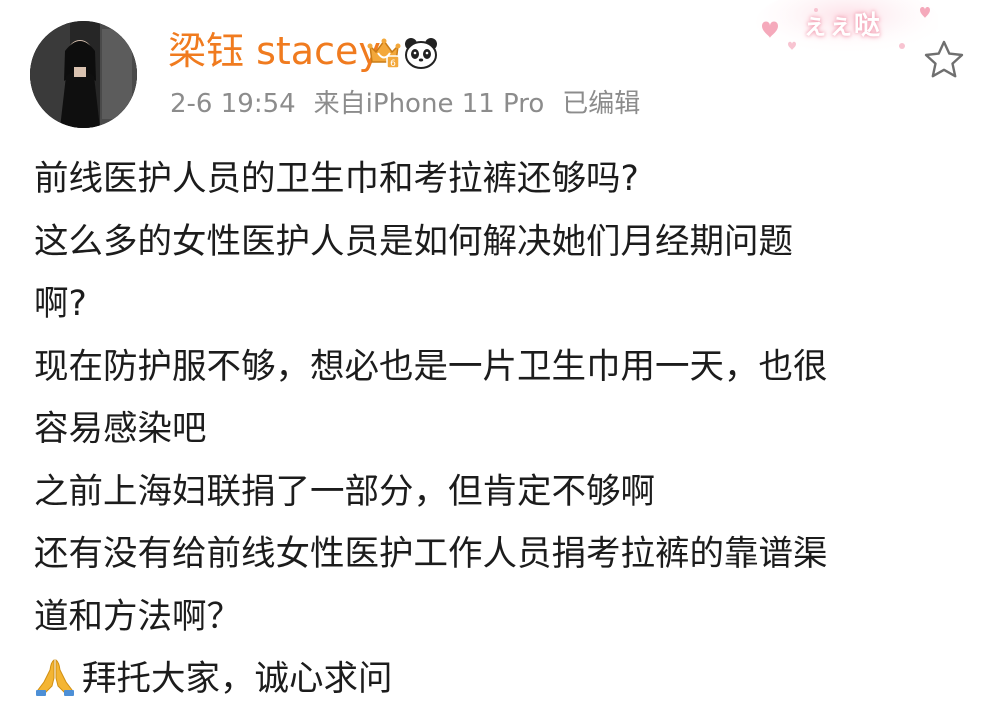  I want to click on favorite-button, so click(944, 60).